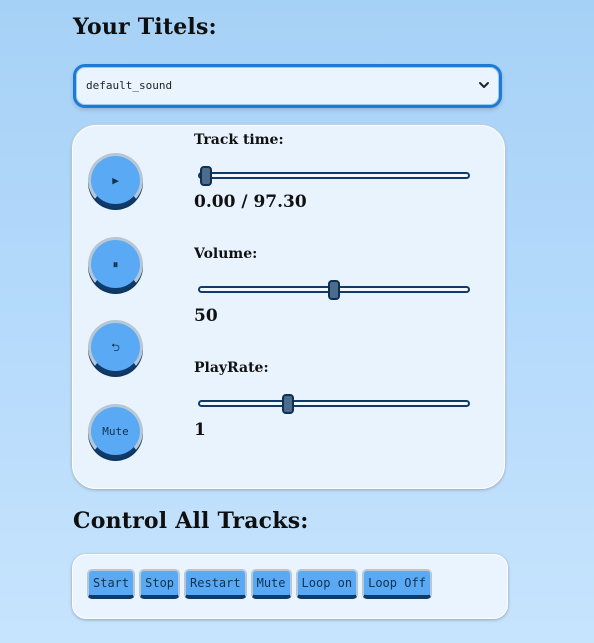 The height and width of the screenshot is (643, 594). I want to click on playrate-label: PlayRate:, so click(231, 368).